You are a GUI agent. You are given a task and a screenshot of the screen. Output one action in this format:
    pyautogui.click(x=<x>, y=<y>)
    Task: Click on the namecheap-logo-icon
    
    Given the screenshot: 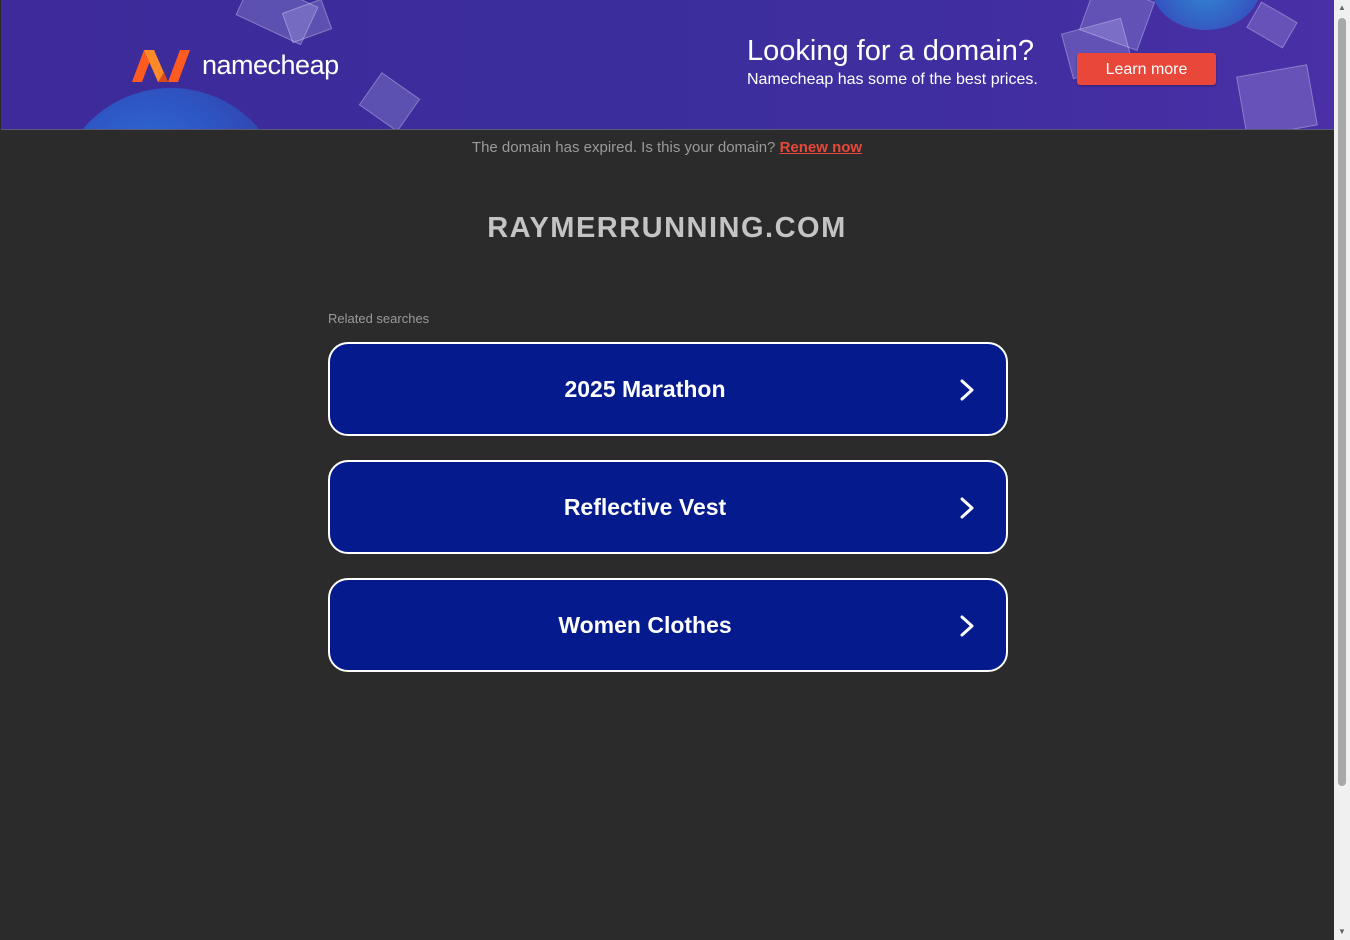 What is the action you would take?
    pyautogui.click(x=161, y=66)
    